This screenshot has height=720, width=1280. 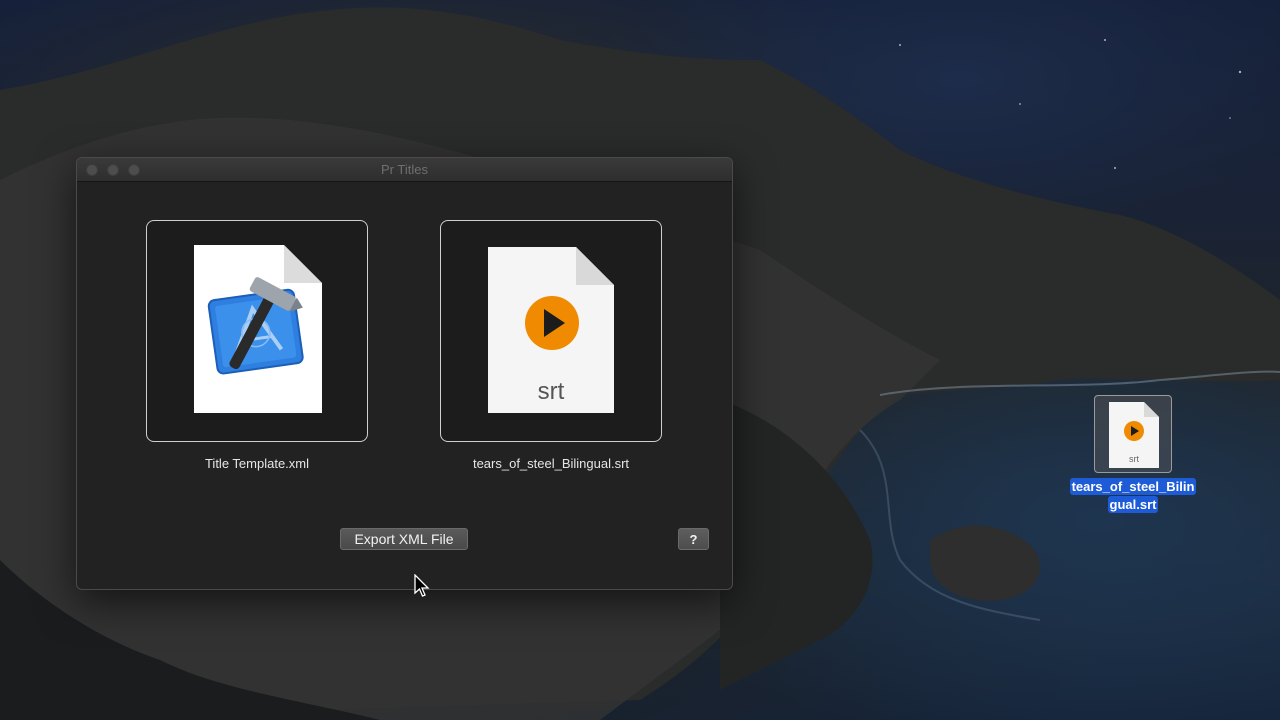 What do you see at coordinates (404, 539) in the screenshot?
I see `export-xml-button: Export XML File` at bounding box center [404, 539].